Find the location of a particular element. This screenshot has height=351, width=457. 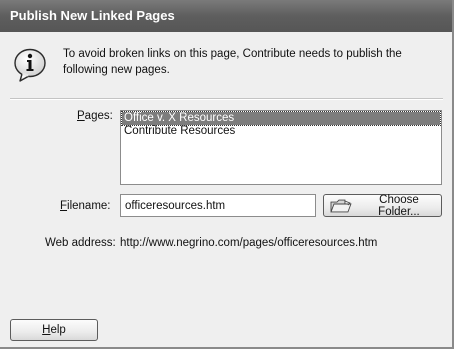

pages-label: Pages: is located at coordinates (95, 116).